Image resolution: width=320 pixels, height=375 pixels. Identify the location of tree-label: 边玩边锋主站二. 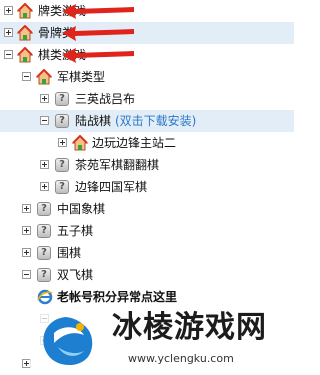
(134, 143).